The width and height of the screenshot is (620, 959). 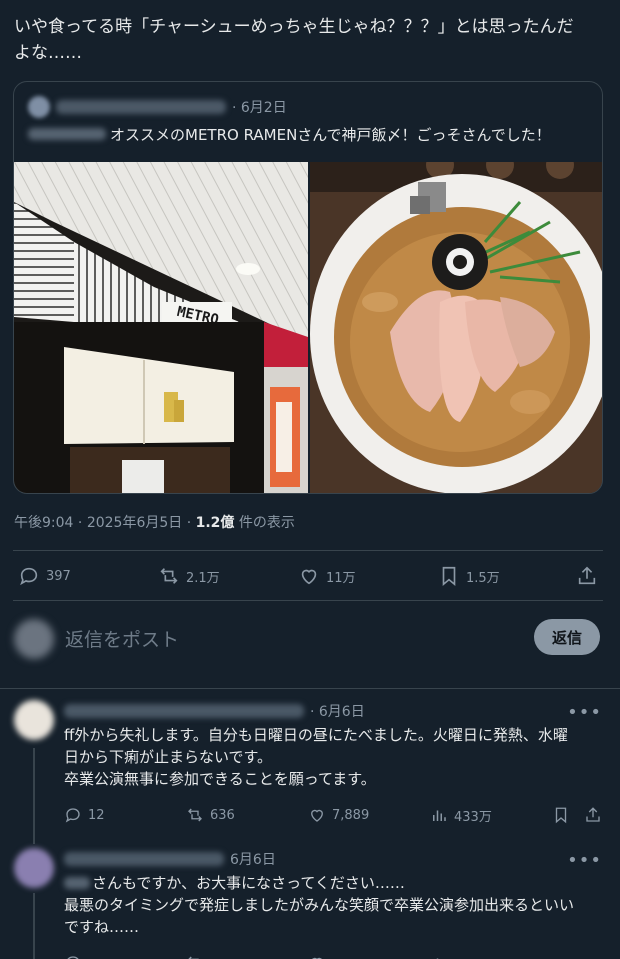 I want to click on view-count-label: 件の表示, so click(x=264, y=523).